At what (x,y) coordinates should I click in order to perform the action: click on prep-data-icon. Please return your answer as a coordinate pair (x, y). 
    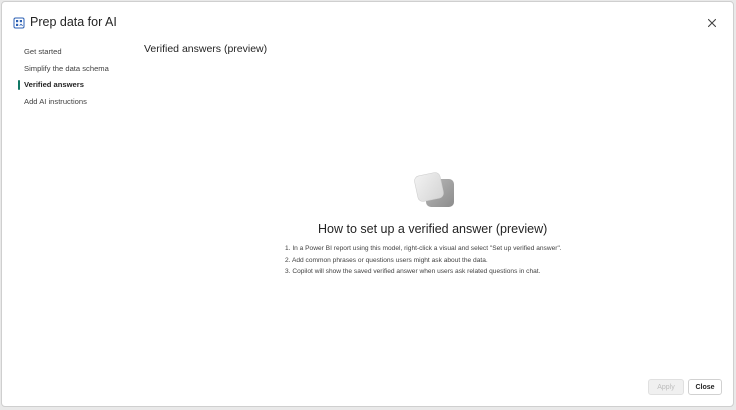
    Looking at the image, I should click on (19, 23).